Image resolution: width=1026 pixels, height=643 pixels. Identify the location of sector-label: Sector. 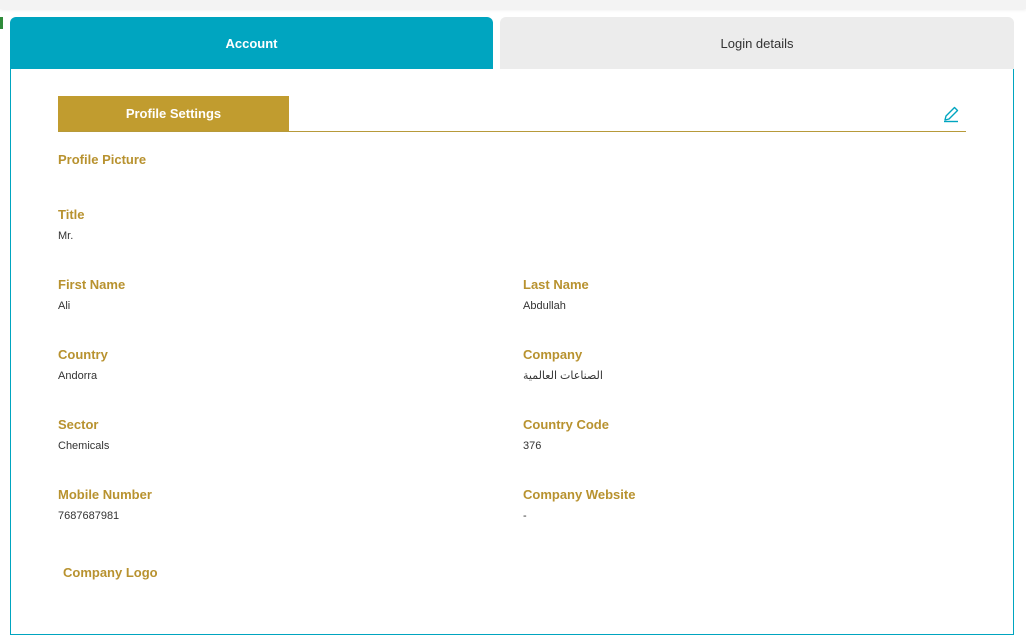
(78, 424).